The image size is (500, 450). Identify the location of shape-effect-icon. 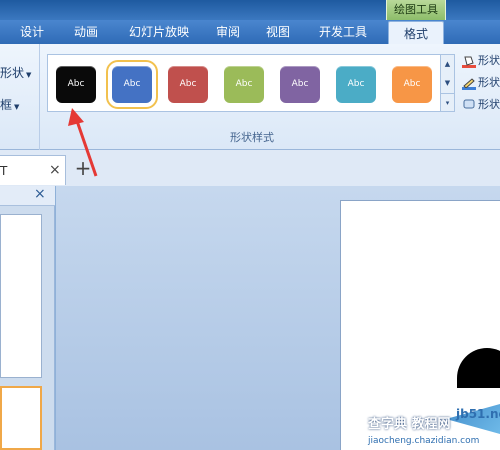
(469, 104).